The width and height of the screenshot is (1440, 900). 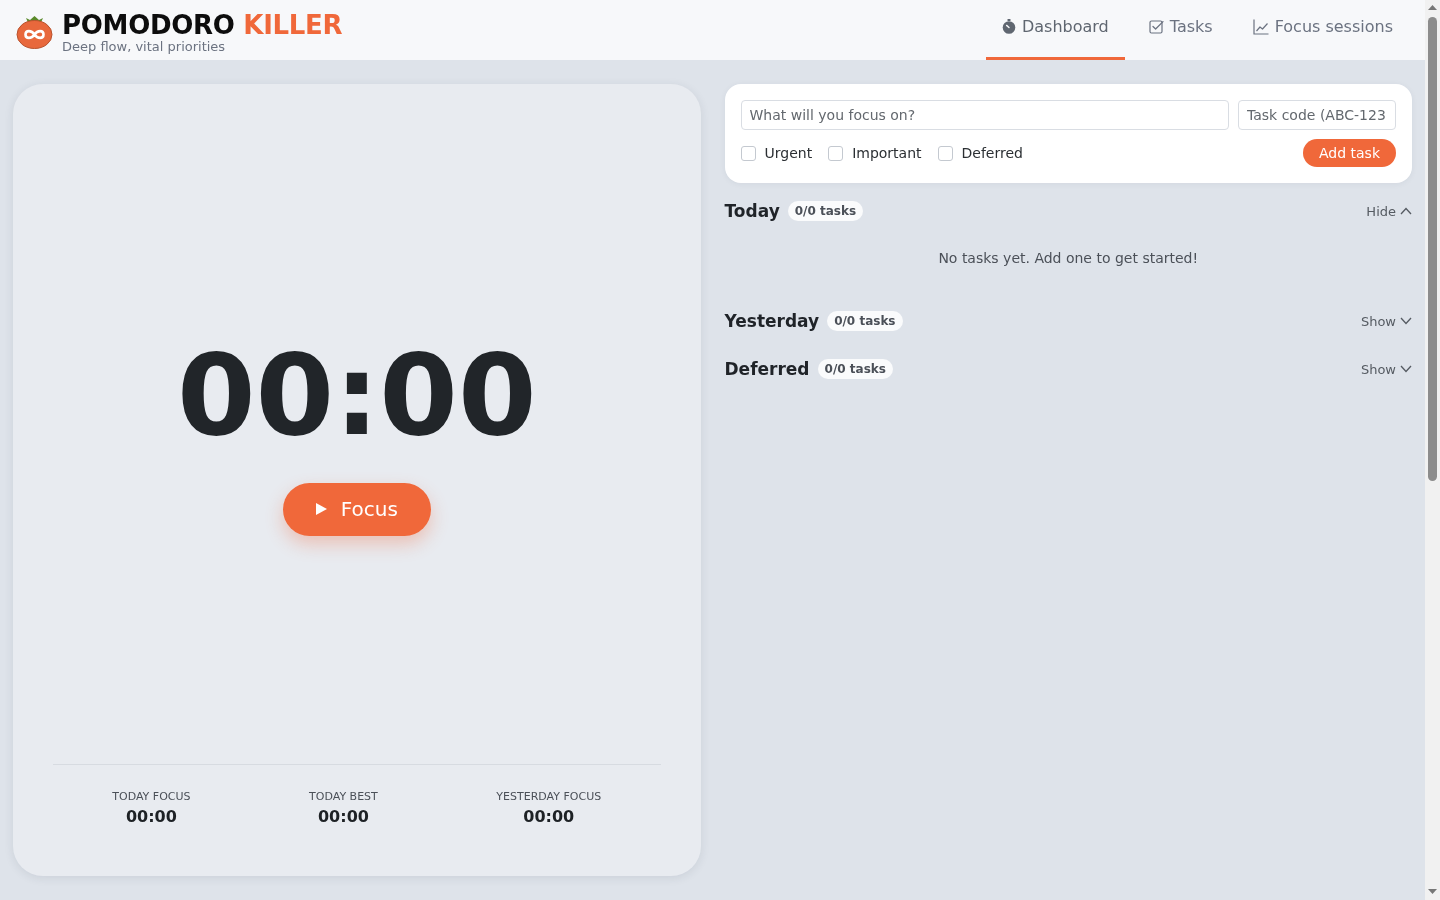 I want to click on section-title: Today, so click(x=752, y=211).